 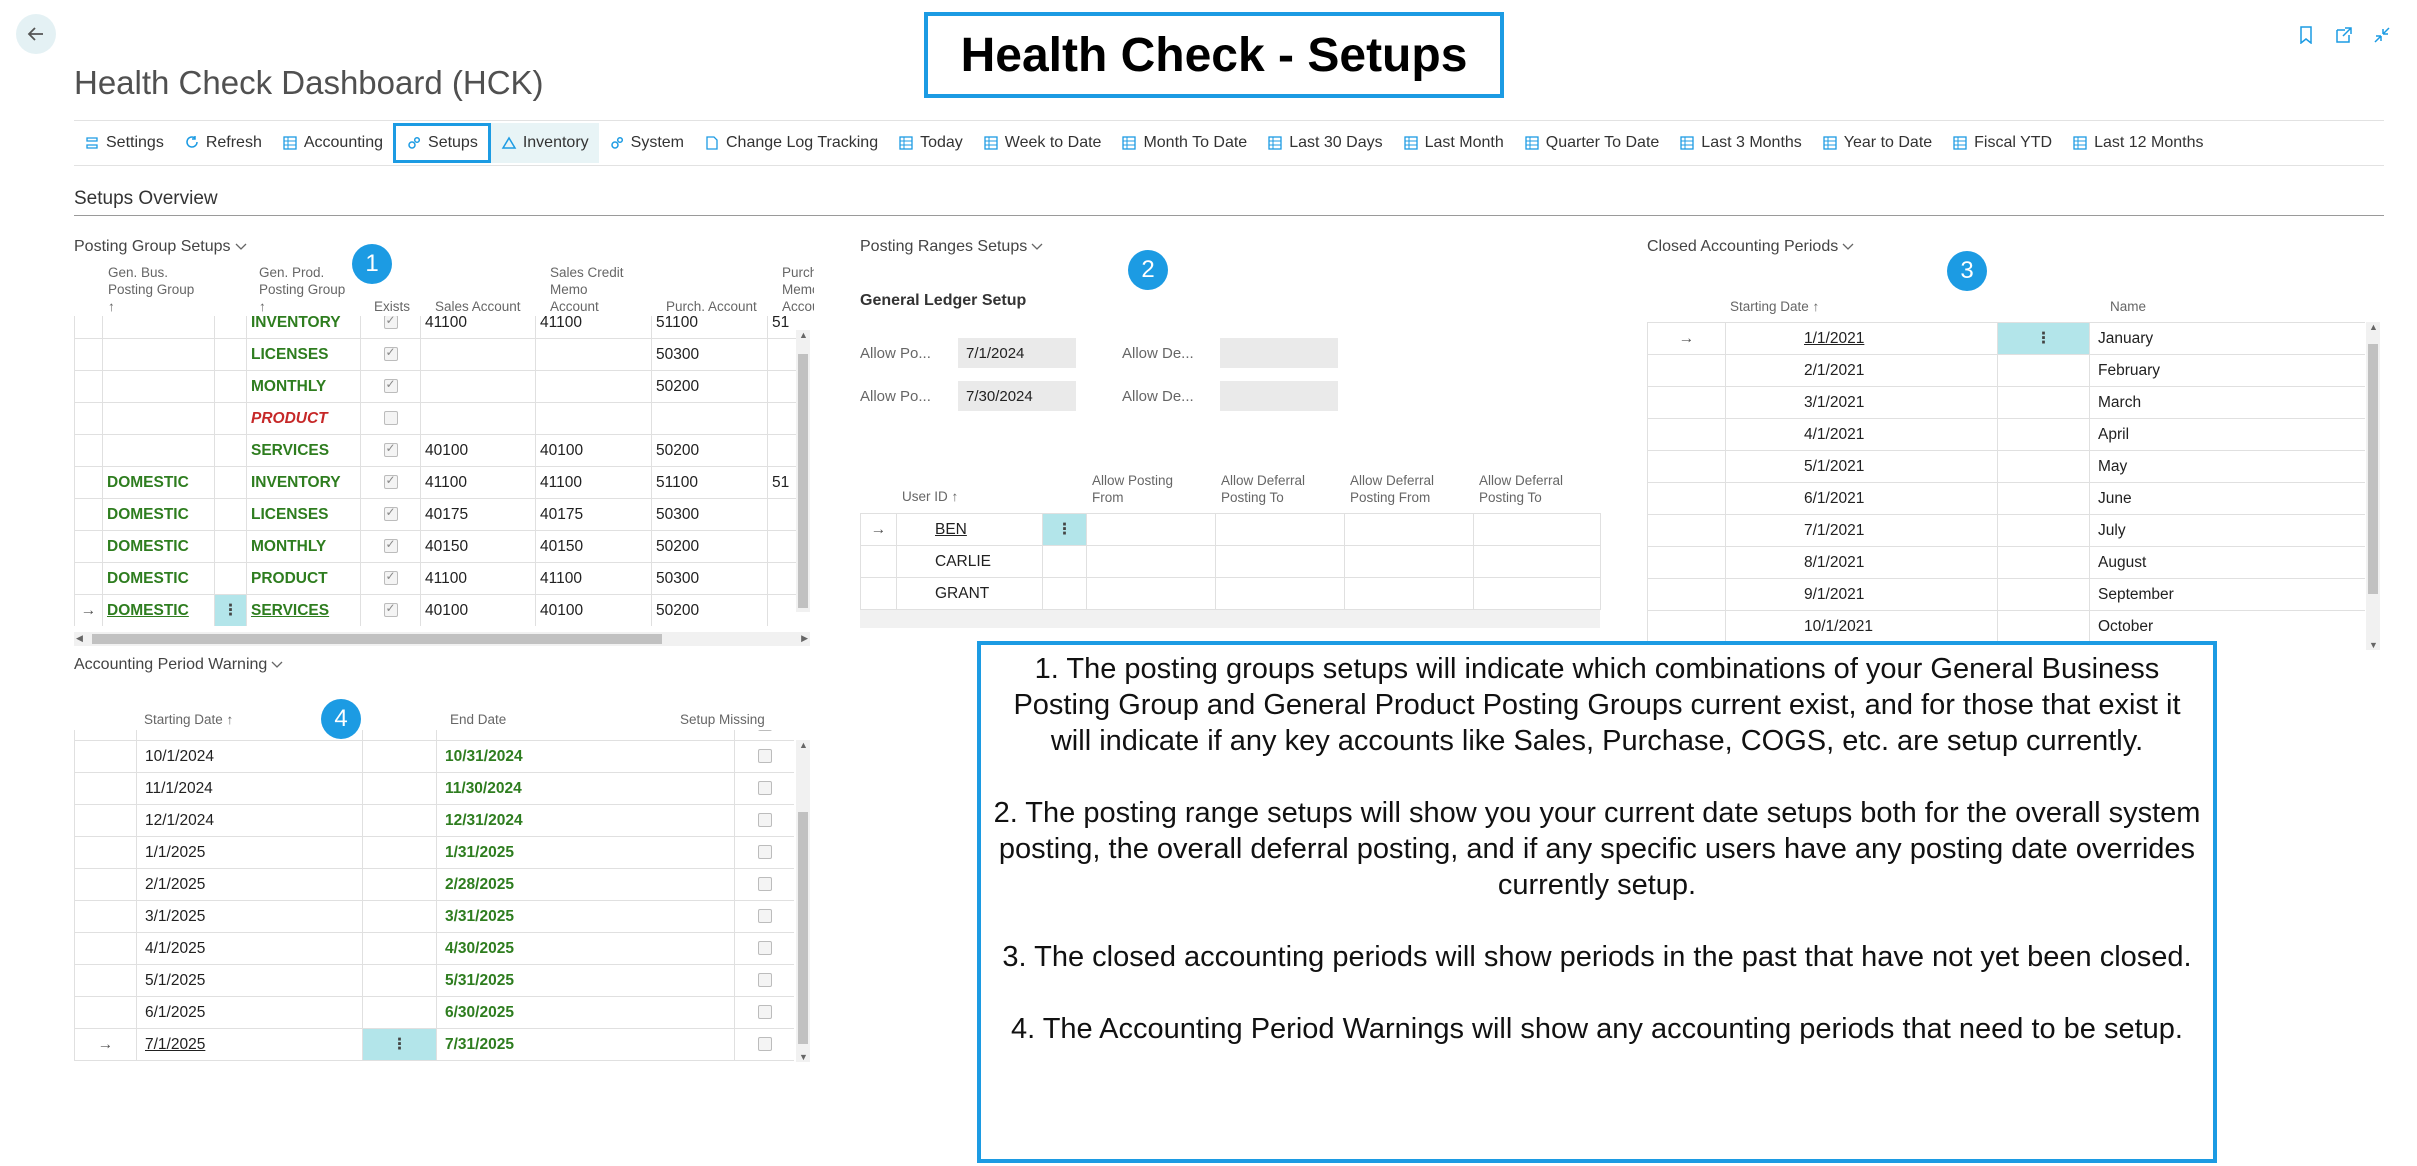 I want to click on table-row: 9/1/2021 September, so click(x=2006, y=594).